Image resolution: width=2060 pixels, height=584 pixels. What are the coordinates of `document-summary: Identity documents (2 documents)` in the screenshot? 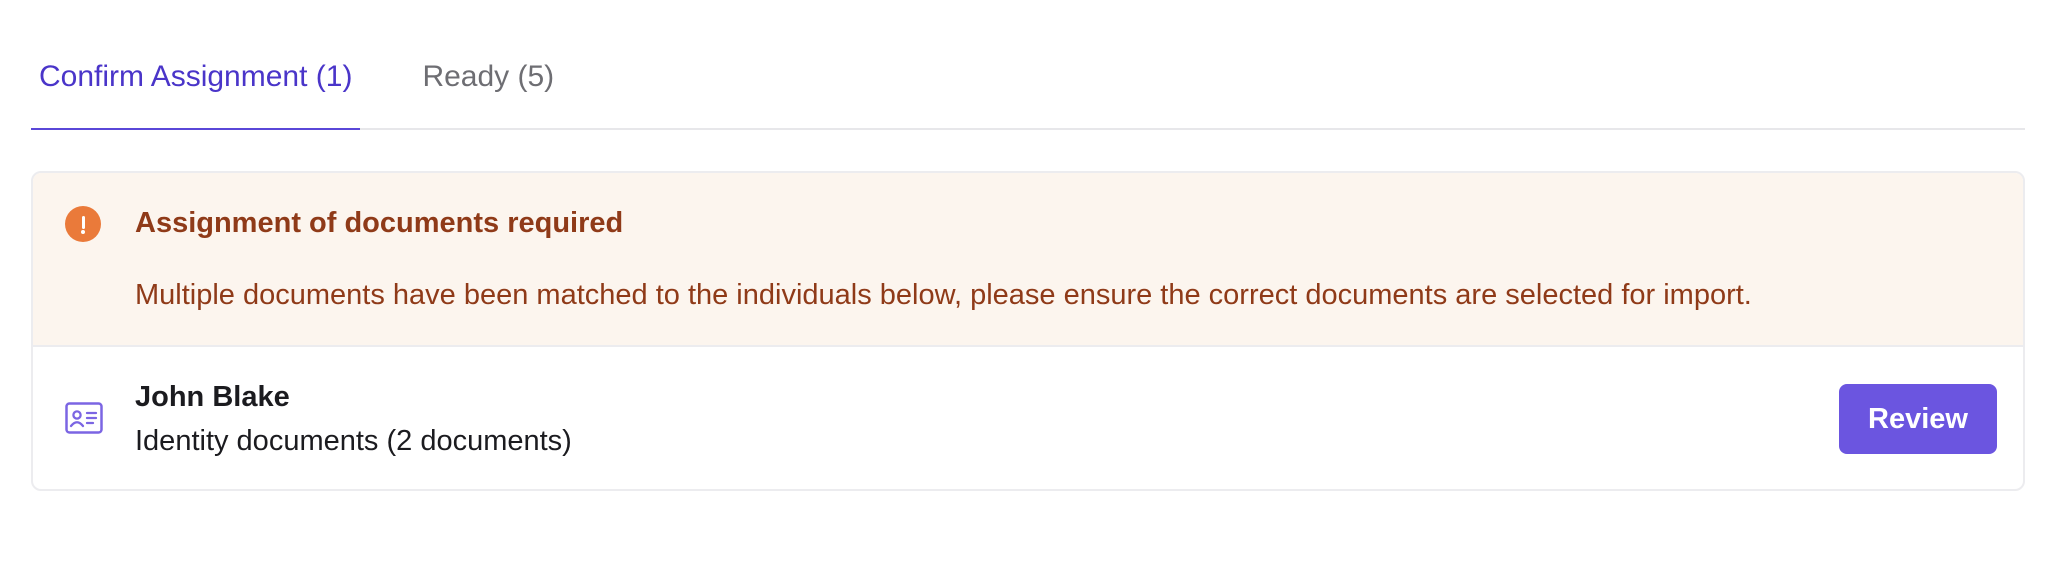 It's located at (353, 441).